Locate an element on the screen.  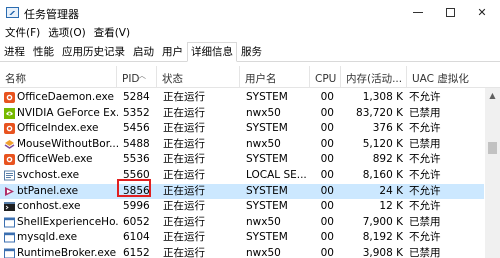
tab-processes: 进程 is located at coordinates (14, 52).